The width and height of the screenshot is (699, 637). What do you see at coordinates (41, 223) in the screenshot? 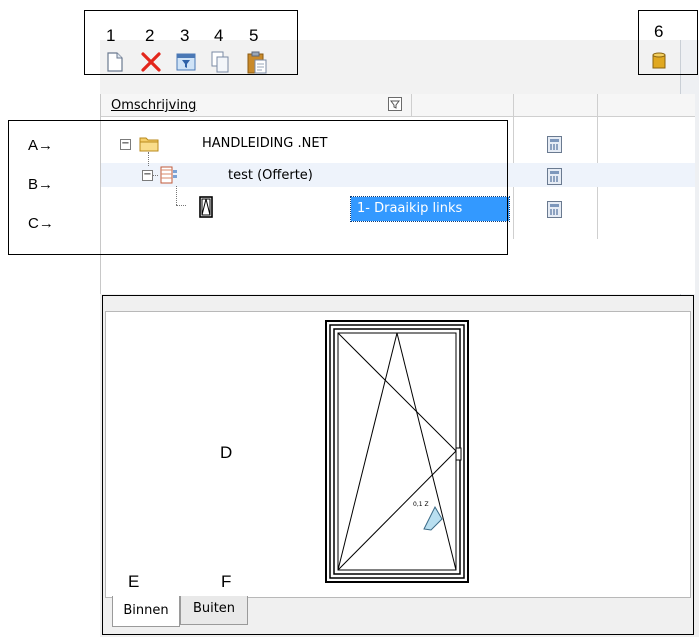
I see `callout-letter-c: C→` at bounding box center [41, 223].